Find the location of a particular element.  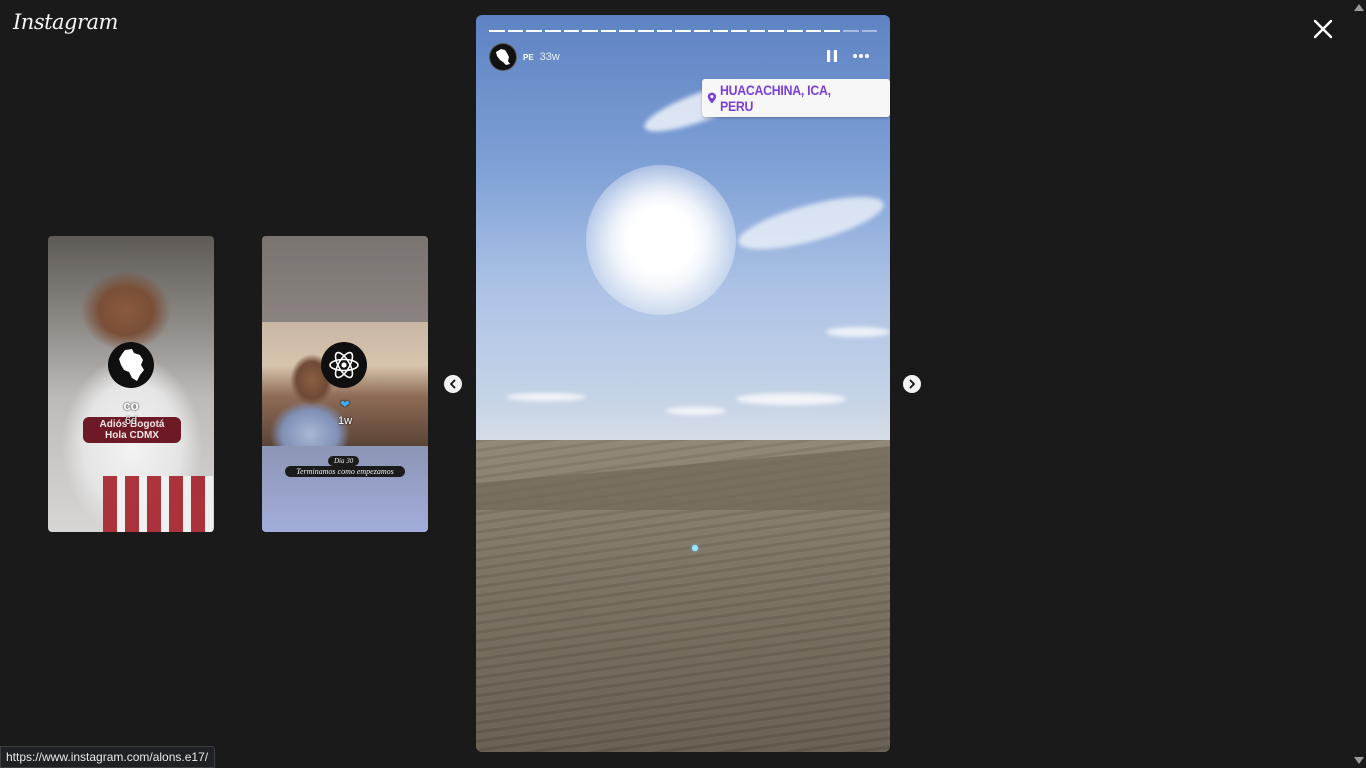

story-header: PE 33w is located at coordinates (524, 57).